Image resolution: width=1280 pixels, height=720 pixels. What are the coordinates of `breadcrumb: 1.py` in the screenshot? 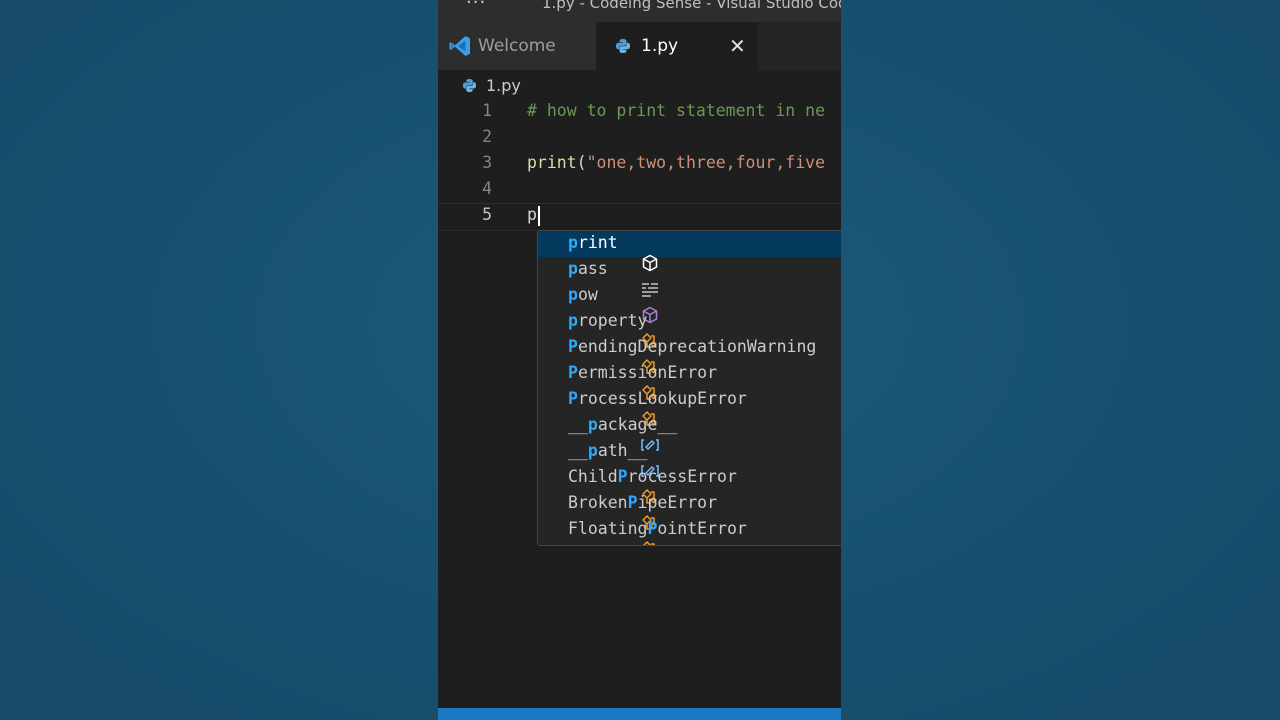 It's located at (639, 85).